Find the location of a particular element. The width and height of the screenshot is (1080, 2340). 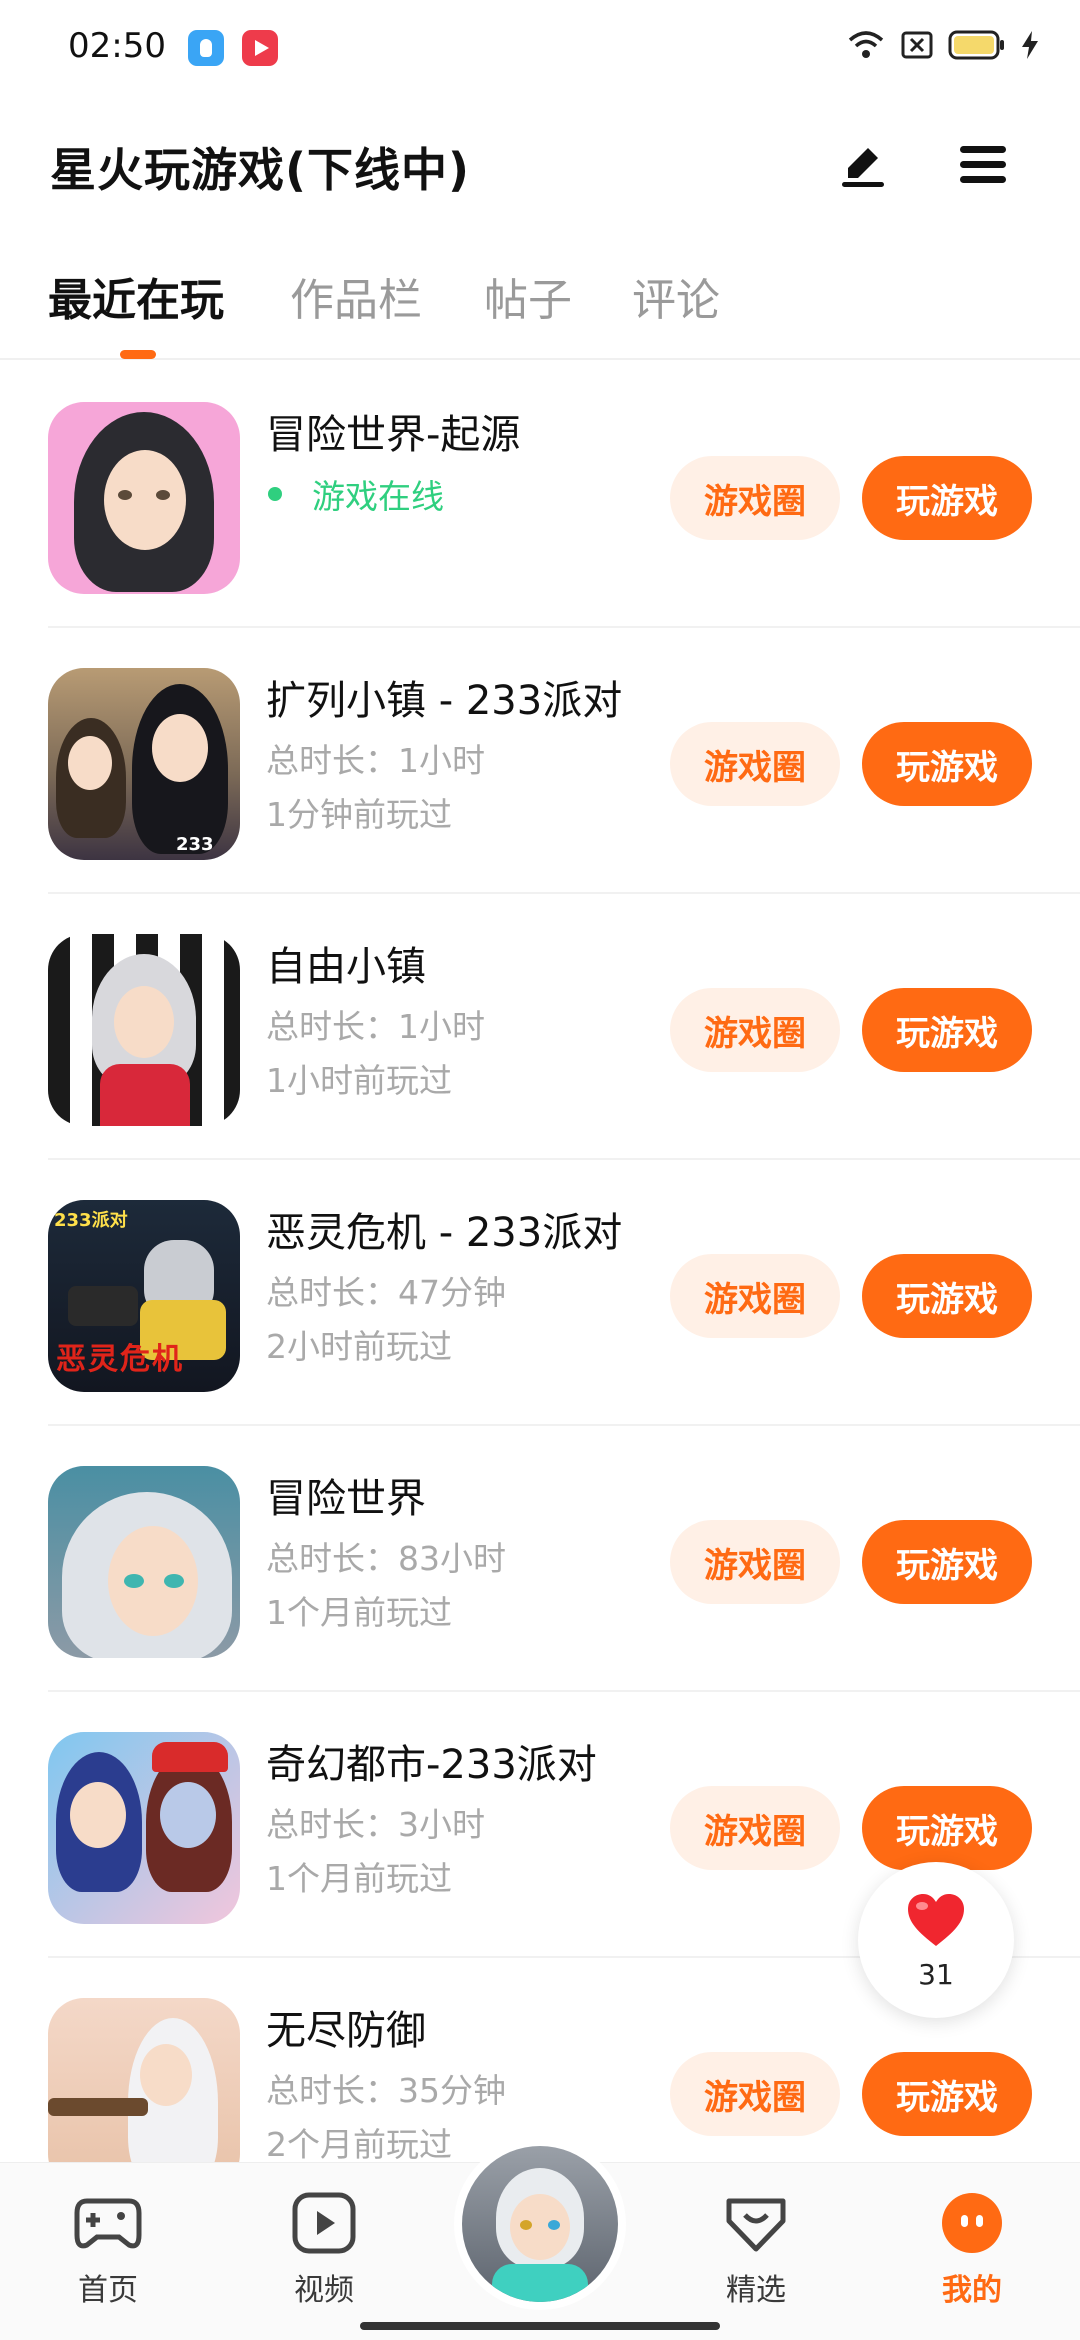

close-box-icon is located at coordinates (917, 45).